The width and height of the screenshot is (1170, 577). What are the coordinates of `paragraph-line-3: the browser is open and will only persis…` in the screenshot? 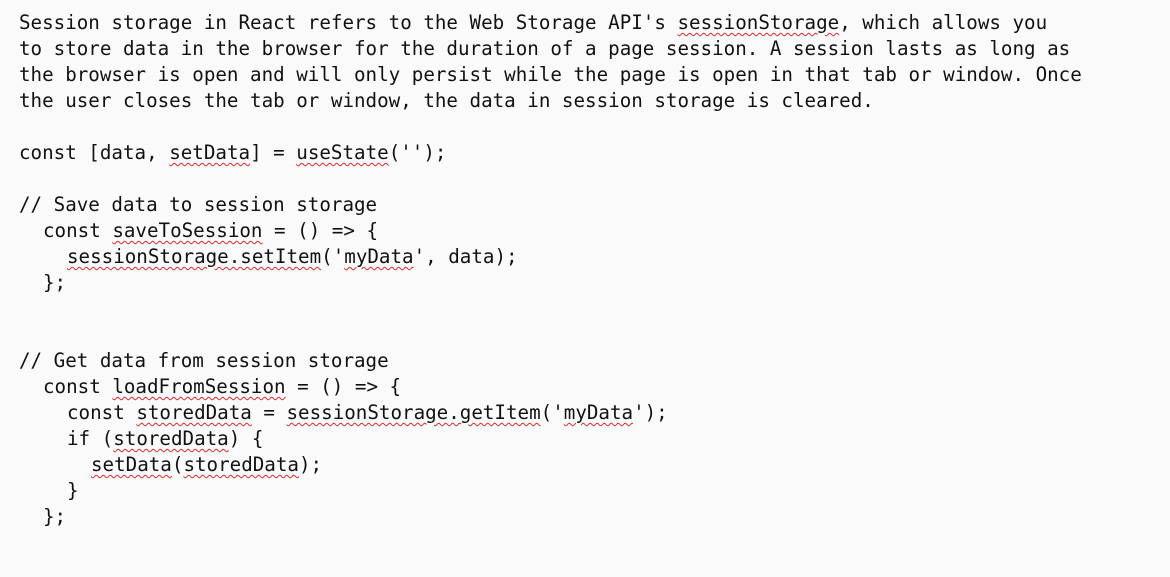 It's located at (550, 74).